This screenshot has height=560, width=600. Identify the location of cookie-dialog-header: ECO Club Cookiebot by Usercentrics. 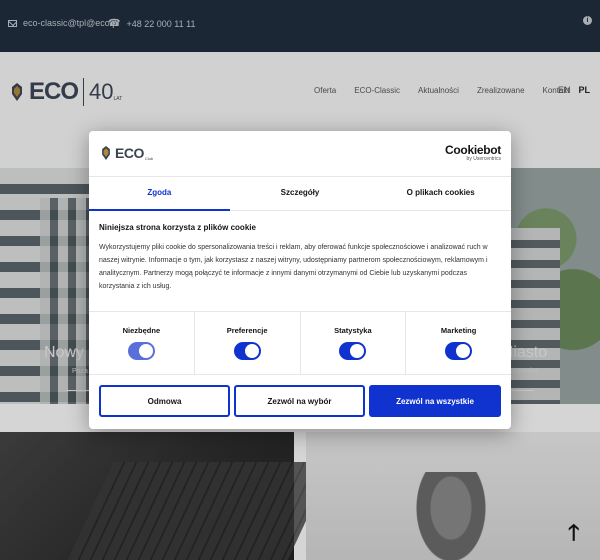
(300, 154).